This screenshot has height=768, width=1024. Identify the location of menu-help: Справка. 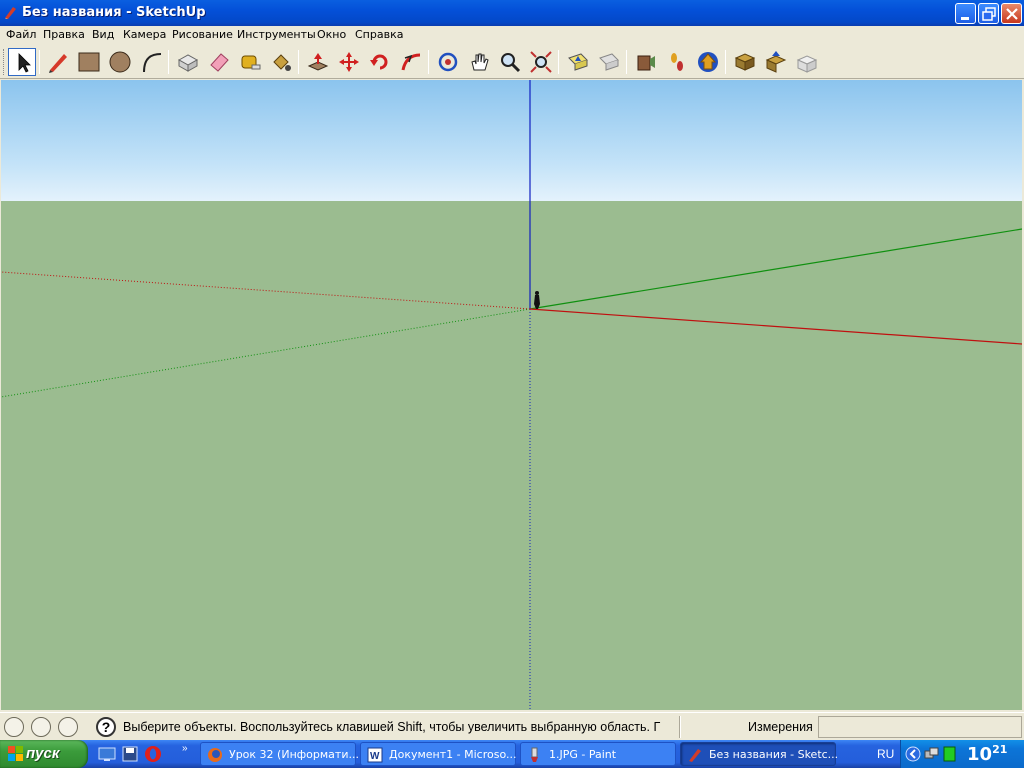
(379, 34).